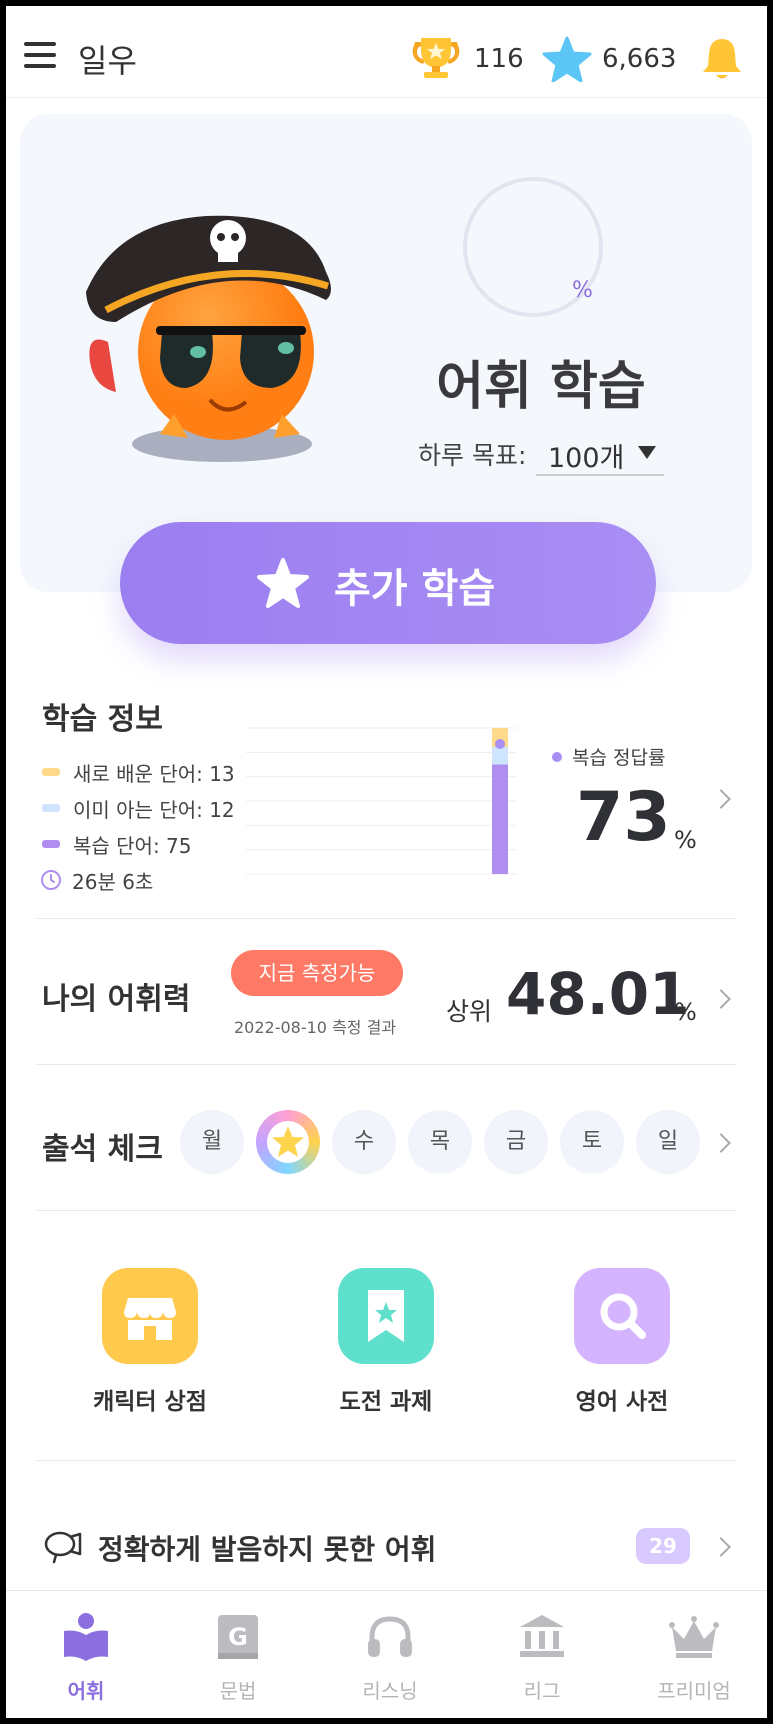 The width and height of the screenshot is (773, 1724). Describe the element at coordinates (668, 1142) in the screenshot. I see `attendance-day: 일` at that location.